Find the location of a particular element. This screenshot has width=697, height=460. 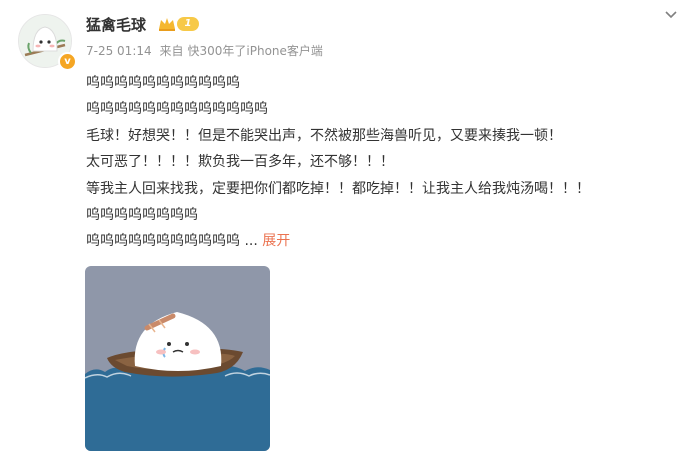

post-source: 快300年了iPhone客户端 is located at coordinates (255, 51).